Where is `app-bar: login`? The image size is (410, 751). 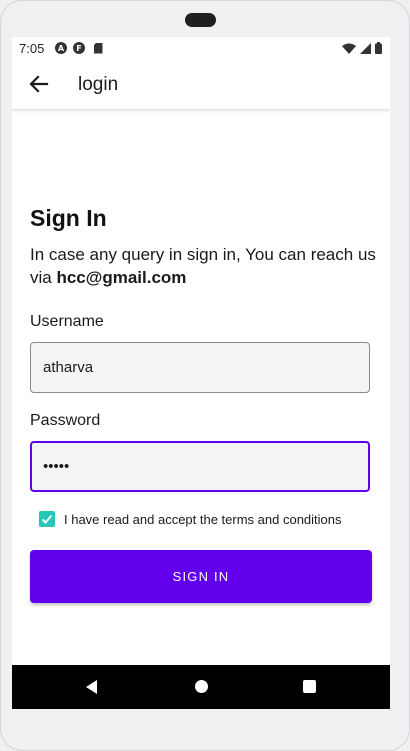
app-bar: login is located at coordinates (201, 84).